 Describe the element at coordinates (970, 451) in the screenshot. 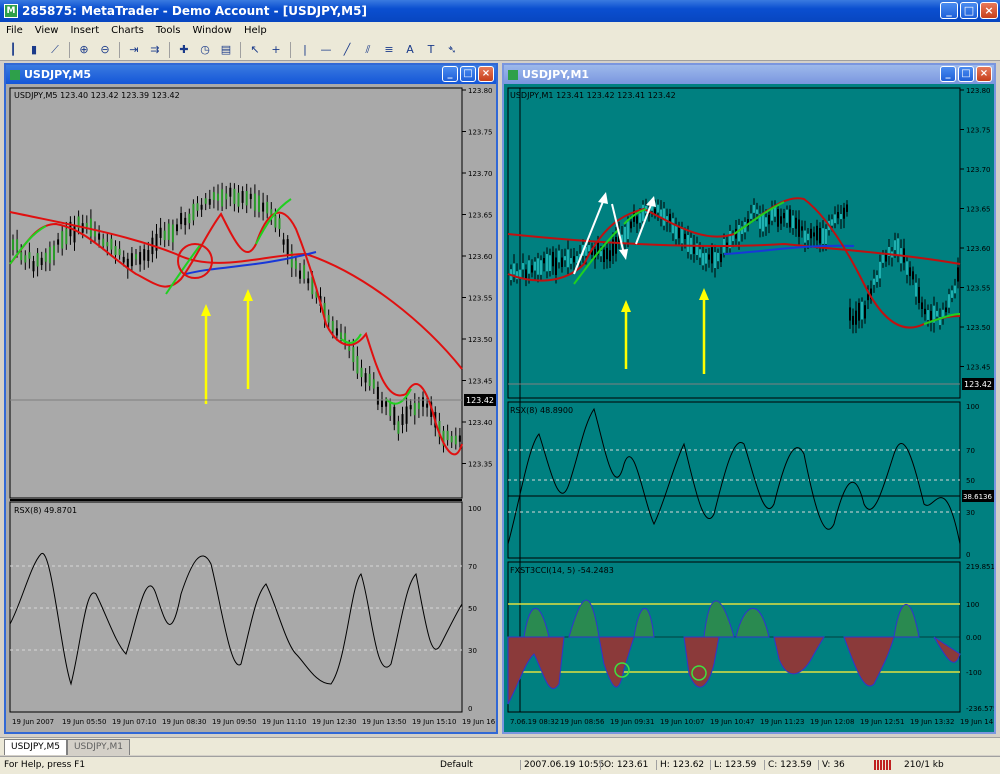

I see `indicator-tick-label: 70` at that location.